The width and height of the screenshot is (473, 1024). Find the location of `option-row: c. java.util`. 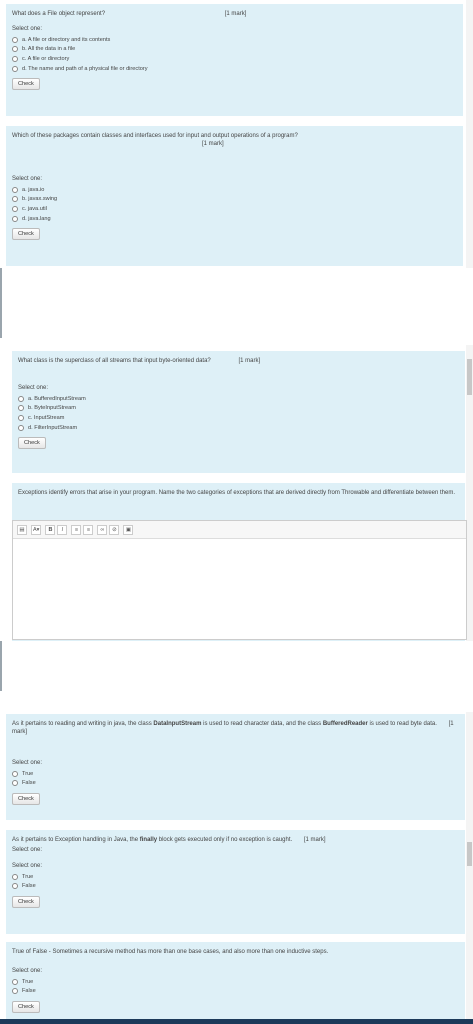

option-row: c. java.util is located at coordinates (234, 209).